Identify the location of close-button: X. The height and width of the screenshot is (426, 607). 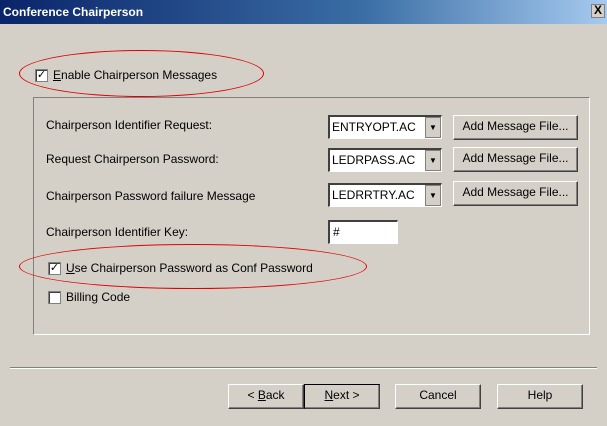
(598, 11).